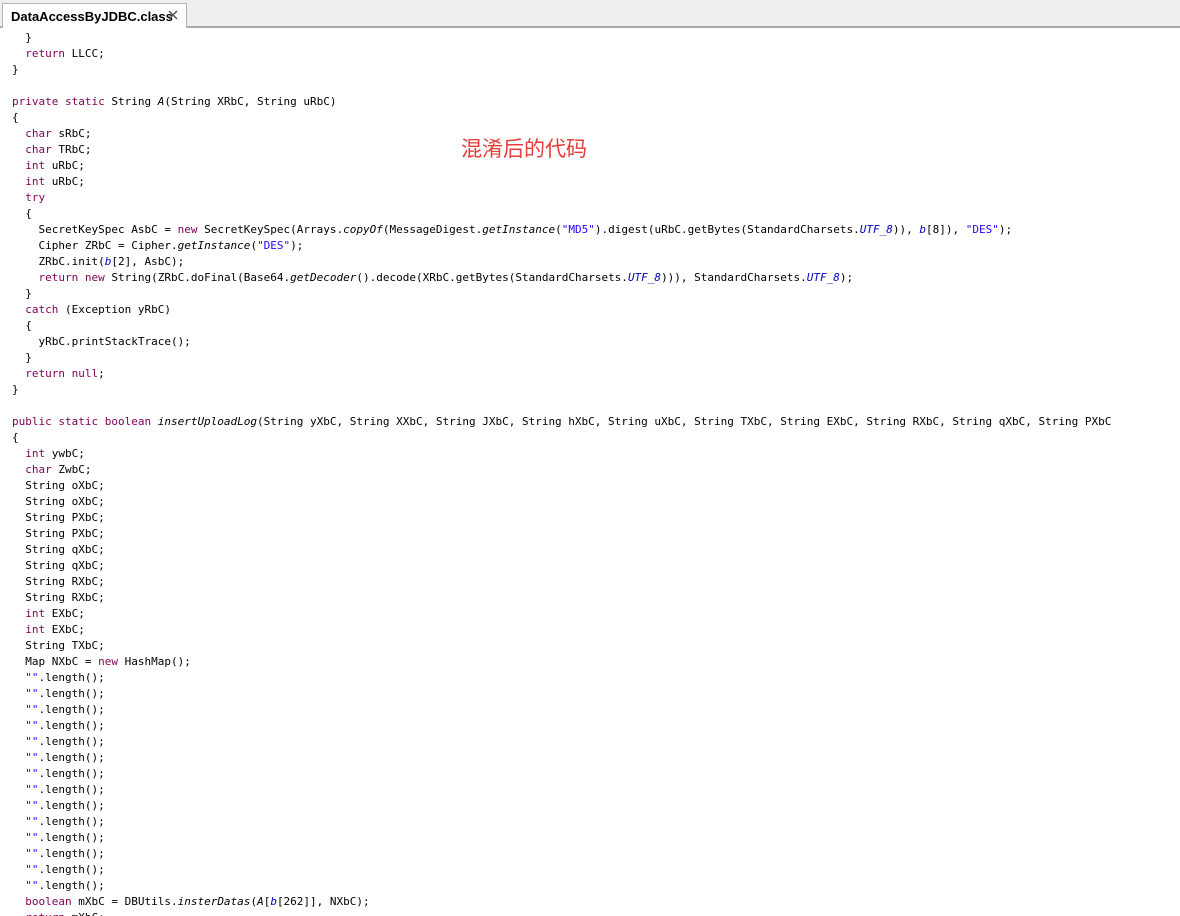 The image size is (1180, 916). I want to click on code-token: );, so click(1005, 229).